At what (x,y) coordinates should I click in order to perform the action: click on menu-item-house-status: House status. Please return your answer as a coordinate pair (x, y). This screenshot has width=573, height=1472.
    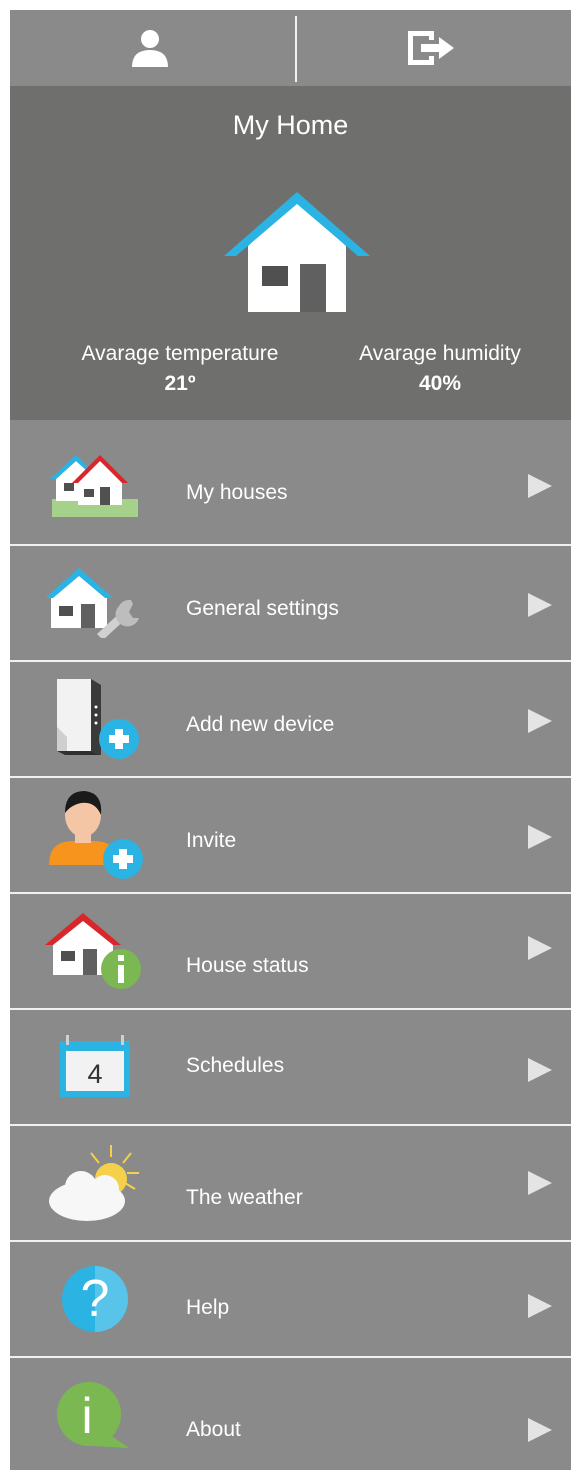
    Looking at the image, I should click on (290, 950).